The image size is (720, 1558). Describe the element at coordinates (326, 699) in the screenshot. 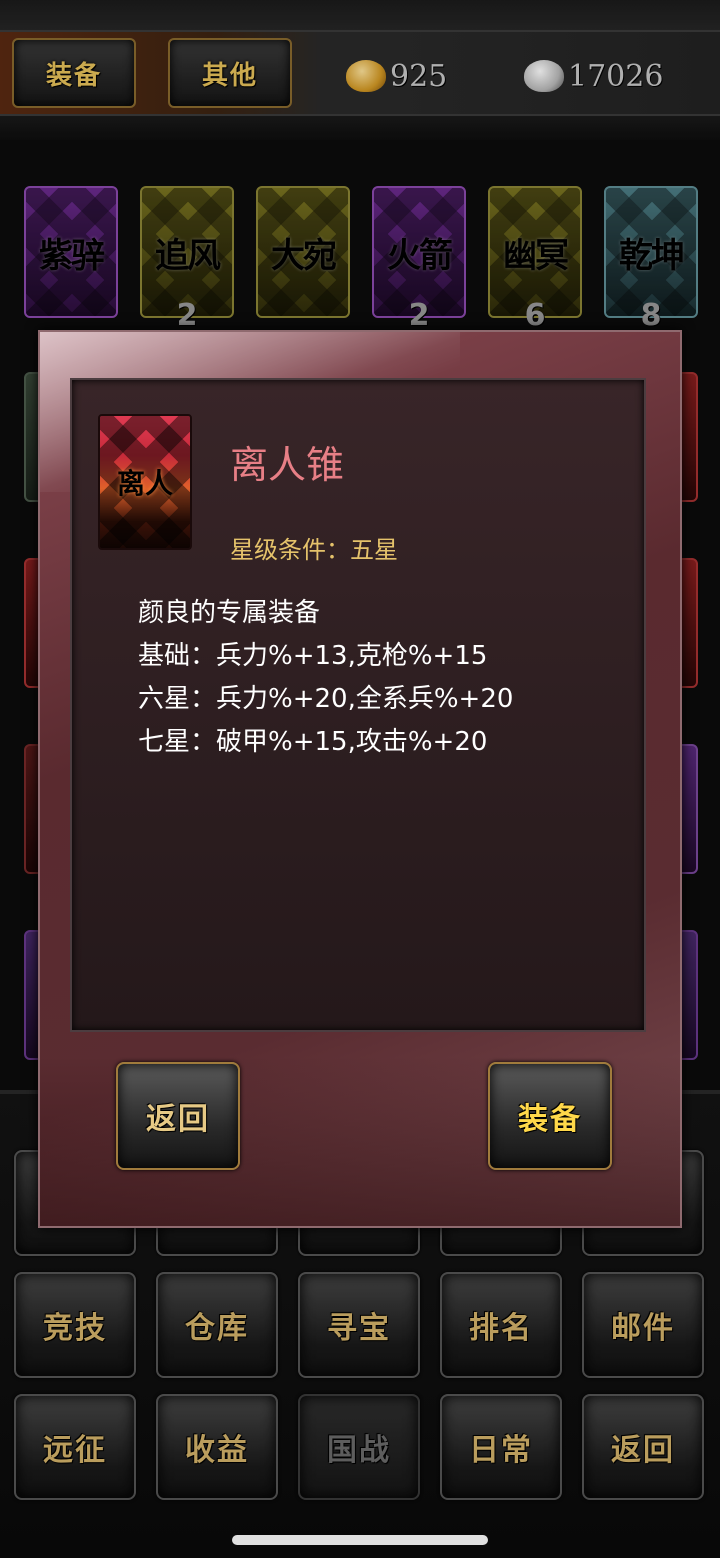

I see `description-line: 六星：兵力%+20,全系兵%+20` at that location.